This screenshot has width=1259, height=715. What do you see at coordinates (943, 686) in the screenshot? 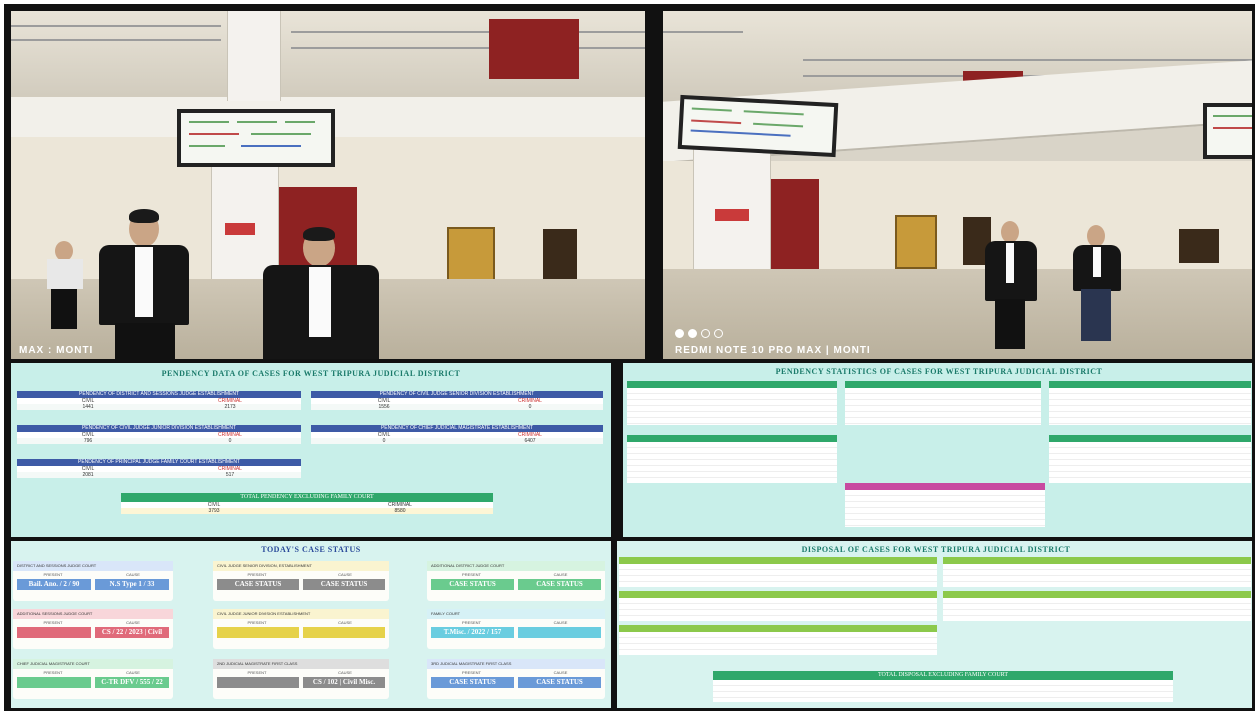
I see `total-disposal-box: TOTAL DISPOSAL EXCLUDING FAMILY COURT` at bounding box center [943, 686].